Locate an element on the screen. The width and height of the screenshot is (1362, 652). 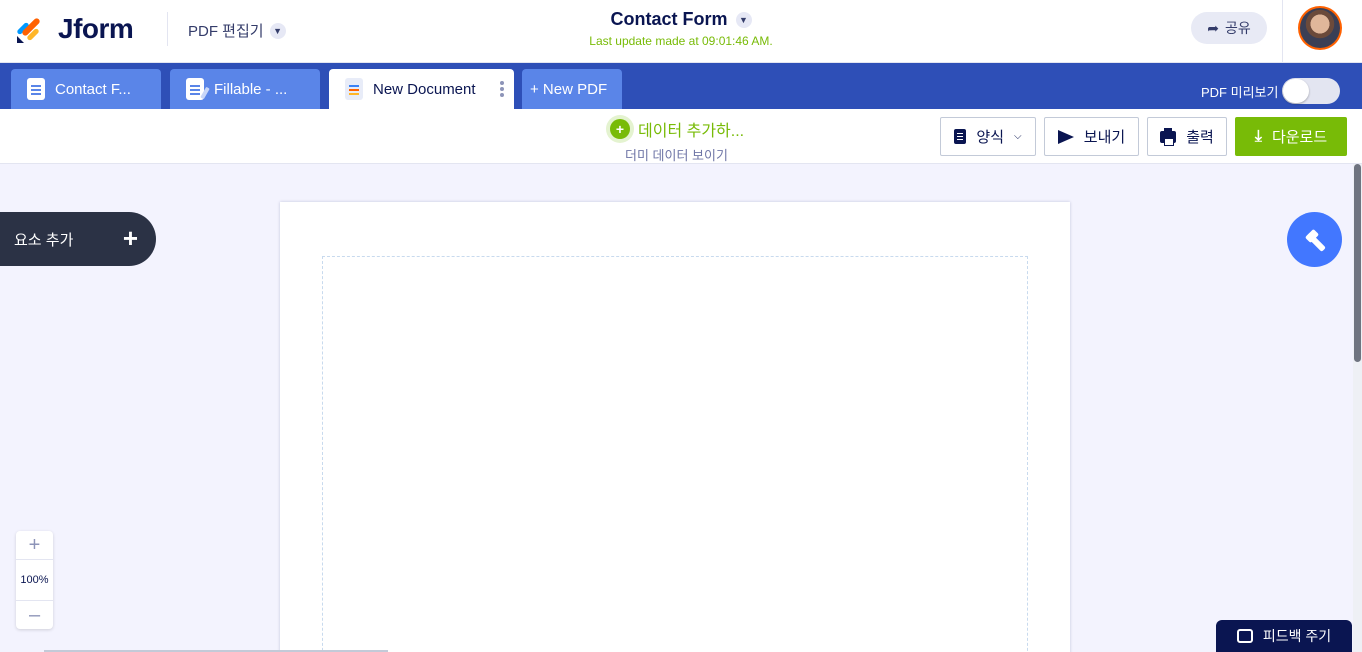
show-dummy-data-link: 더미 데이터 보이기 is located at coordinates (676, 154).